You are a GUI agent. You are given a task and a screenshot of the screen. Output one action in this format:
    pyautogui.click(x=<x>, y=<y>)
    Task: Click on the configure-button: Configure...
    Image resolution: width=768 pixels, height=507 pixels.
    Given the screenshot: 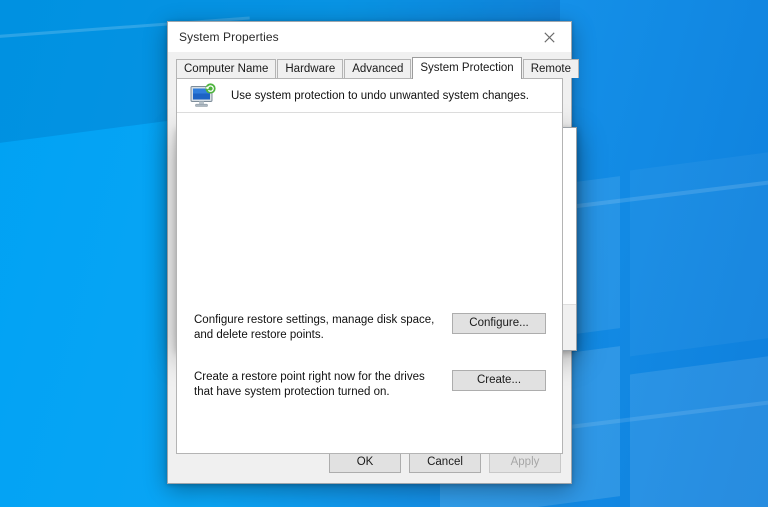 What is the action you would take?
    pyautogui.click(x=499, y=323)
    